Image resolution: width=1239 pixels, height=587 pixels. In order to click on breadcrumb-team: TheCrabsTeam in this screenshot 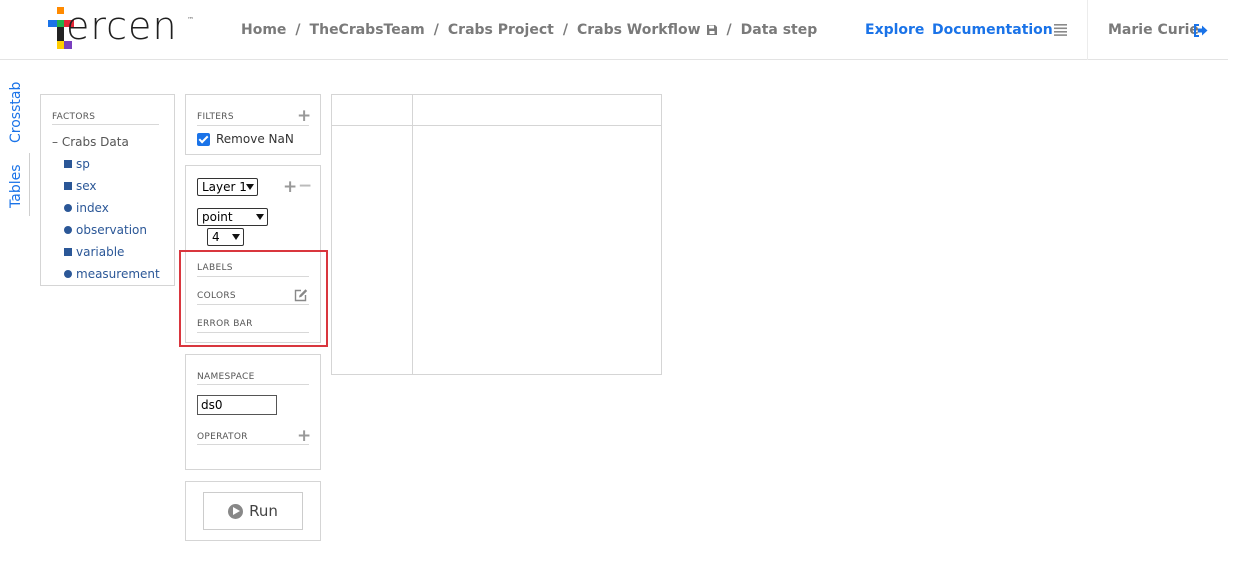, I will do `click(367, 30)`.